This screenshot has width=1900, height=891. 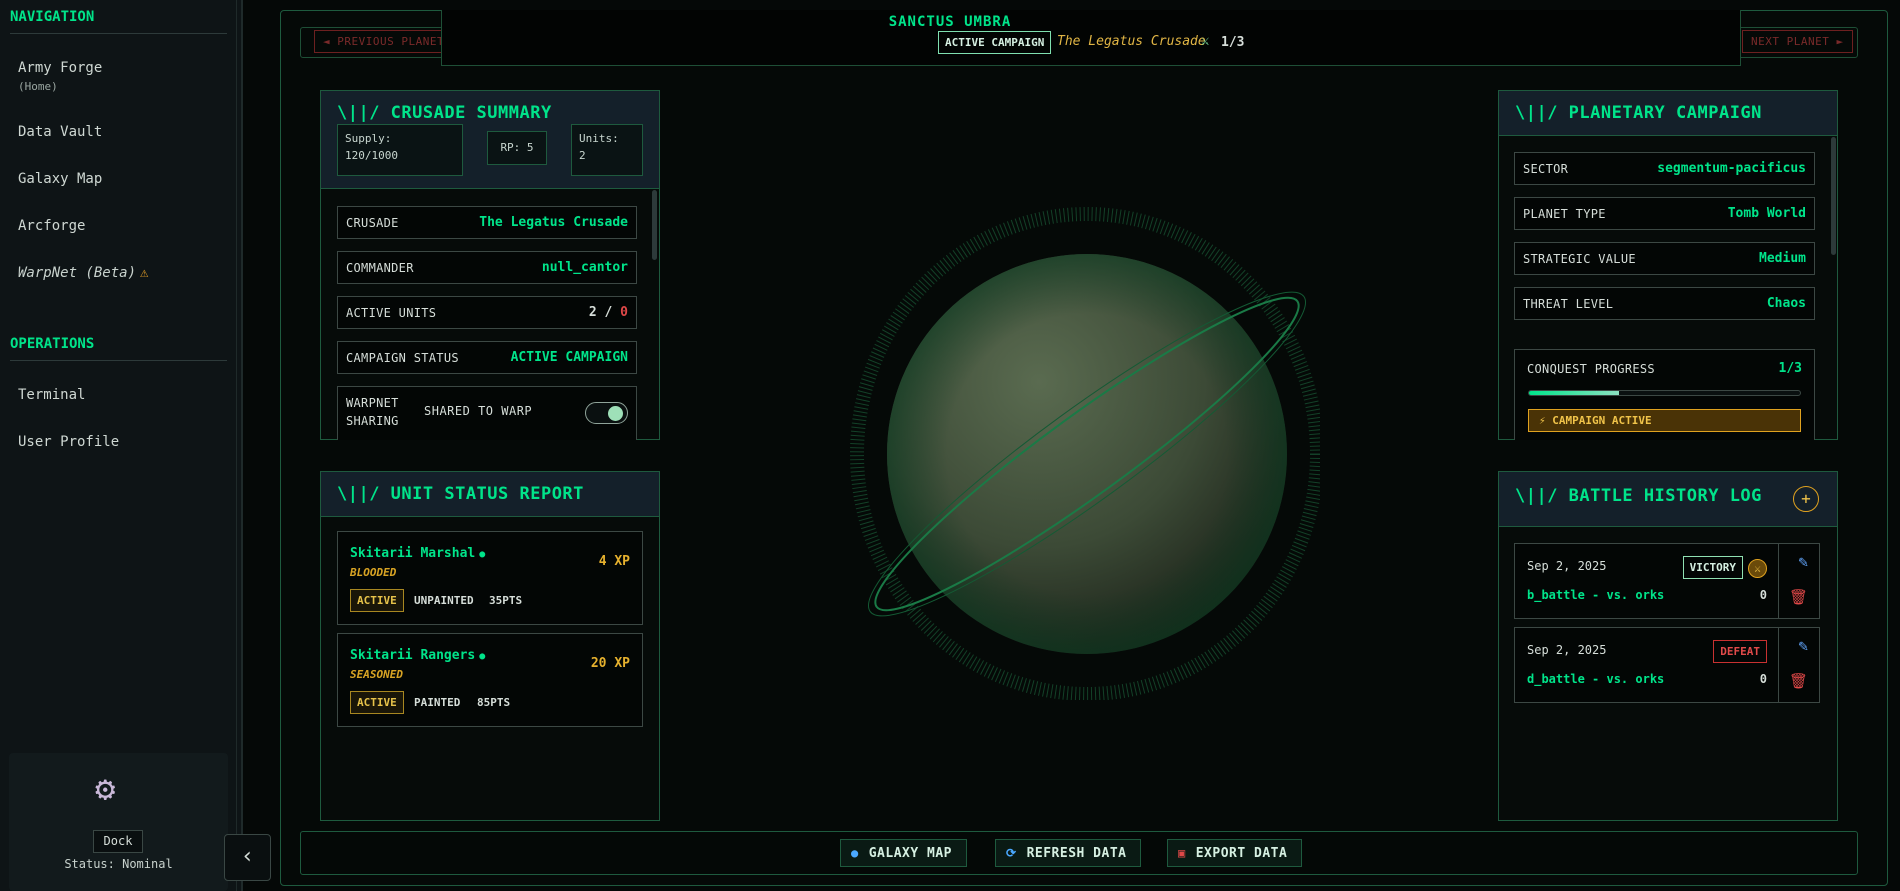 I want to click on sidebar-item-label: Galaxy Map, so click(x=60, y=179).